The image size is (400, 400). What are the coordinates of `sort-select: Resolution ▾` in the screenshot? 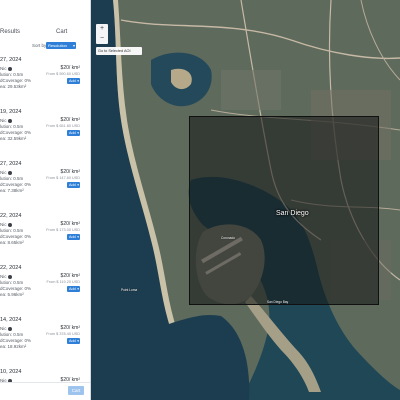 It's located at (61, 45).